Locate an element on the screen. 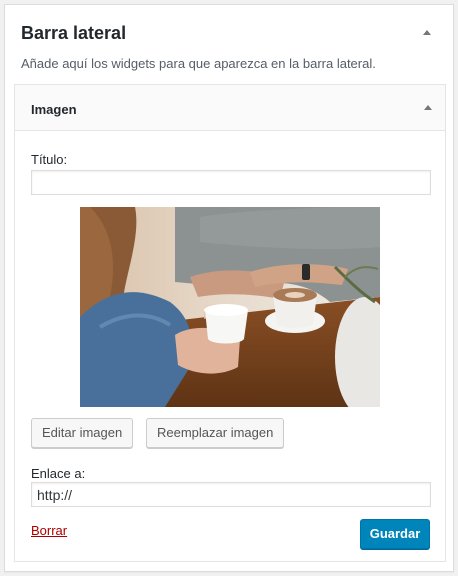 This screenshot has height=576, width=458. title-field-label: Título: is located at coordinates (49, 159).